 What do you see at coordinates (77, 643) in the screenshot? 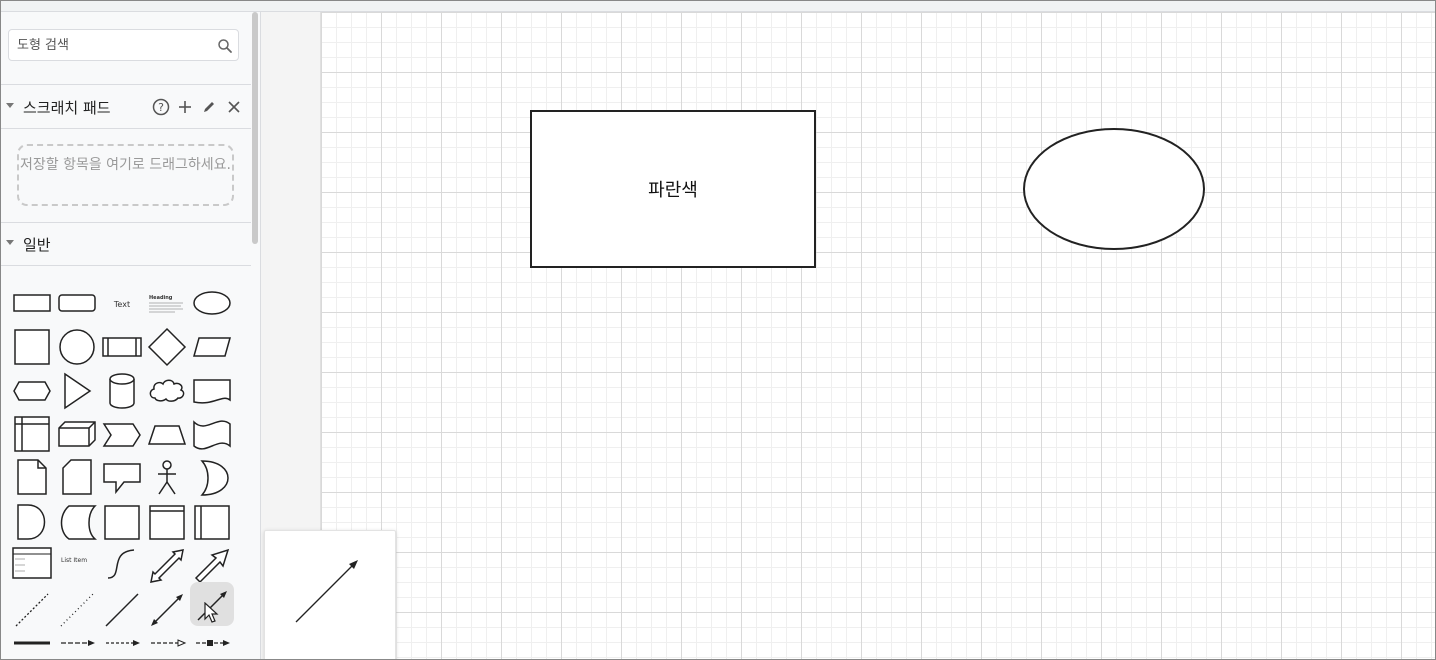
I see `shape-link-arrow` at bounding box center [77, 643].